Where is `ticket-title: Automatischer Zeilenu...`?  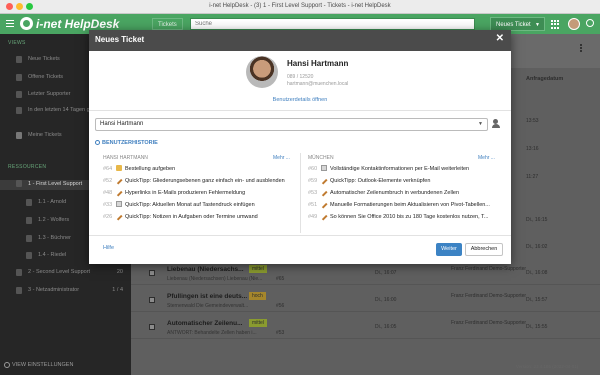 ticket-title: Automatischer Zeilenu... is located at coordinates (205, 323).